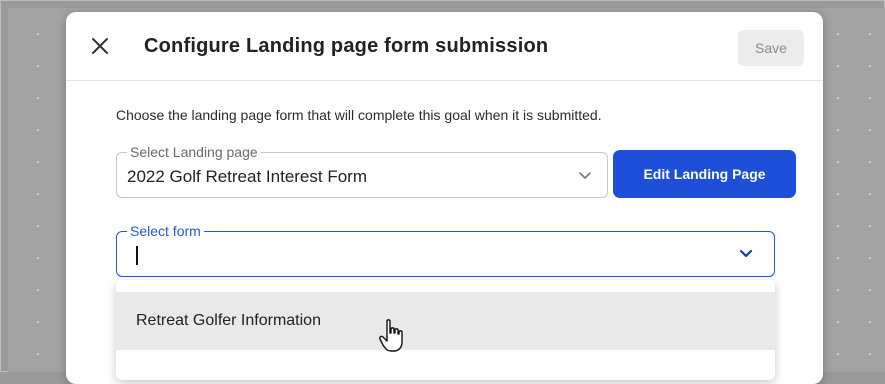 This screenshot has width=885, height=384. Describe the element at coordinates (771, 48) in the screenshot. I see `save-button: Save` at that location.